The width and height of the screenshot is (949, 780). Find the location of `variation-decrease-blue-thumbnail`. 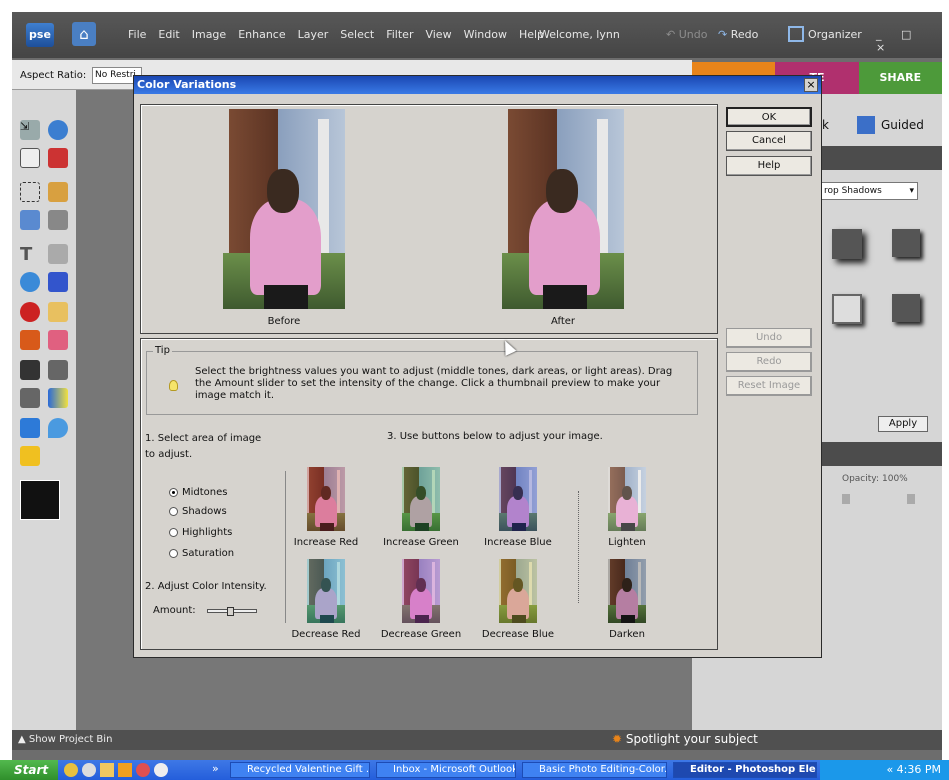

variation-decrease-blue-thumbnail is located at coordinates (518, 591).